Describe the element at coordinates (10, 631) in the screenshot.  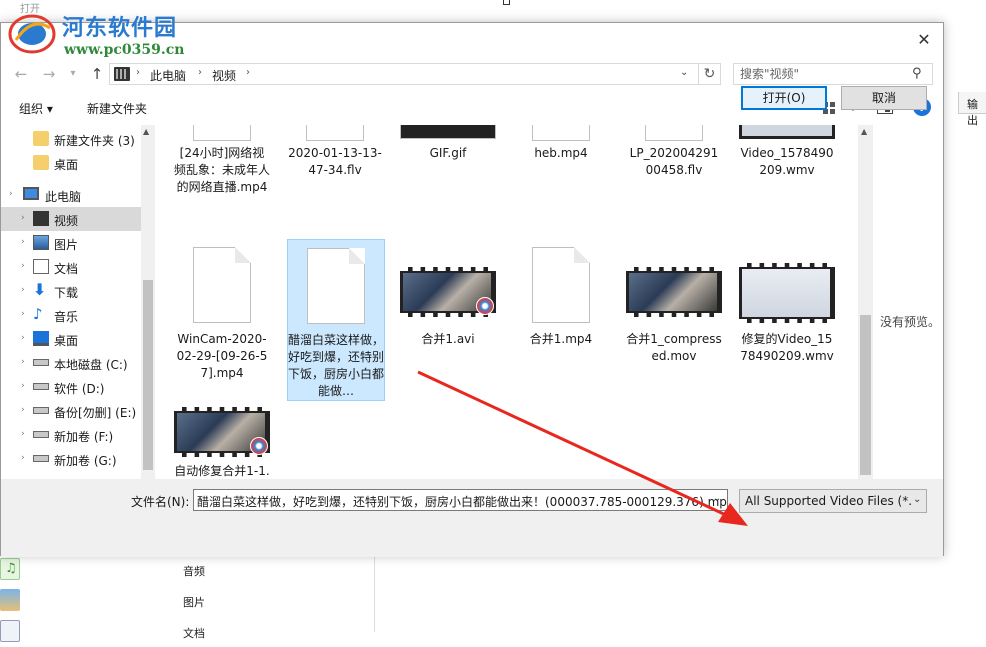
I see `document-icon` at that location.